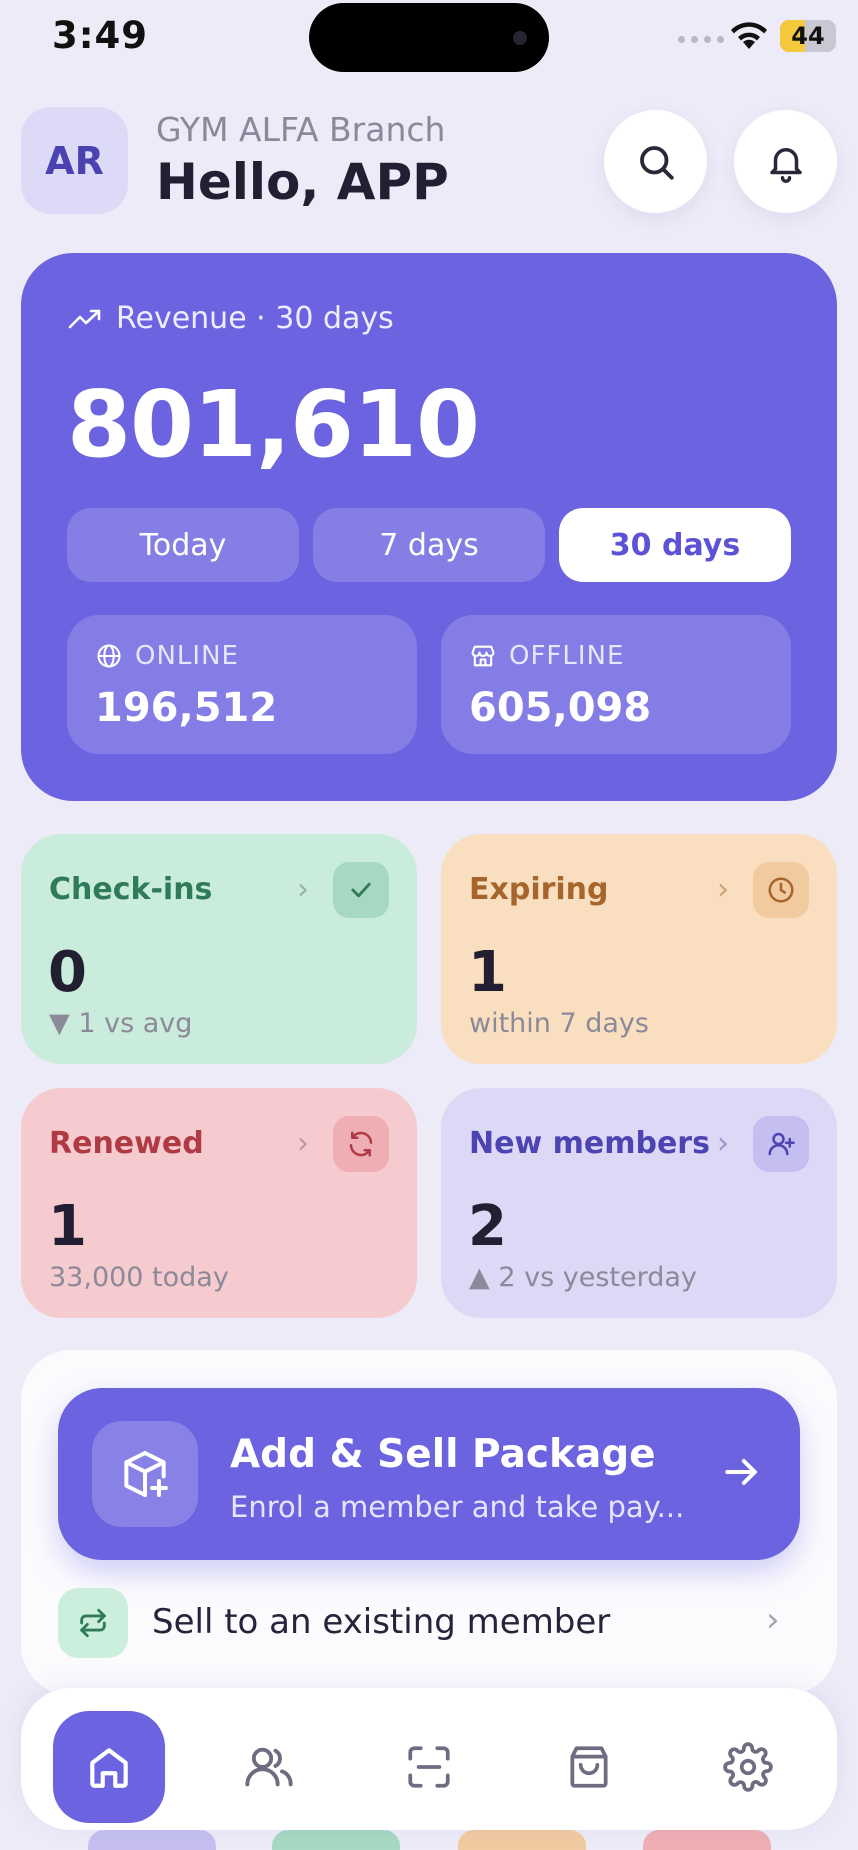 The width and height of the screenshot is (858, 1850). Describe the element at coordinates (539, 889) in the screenshot. I see `expiring-title: Expiring` at that location.